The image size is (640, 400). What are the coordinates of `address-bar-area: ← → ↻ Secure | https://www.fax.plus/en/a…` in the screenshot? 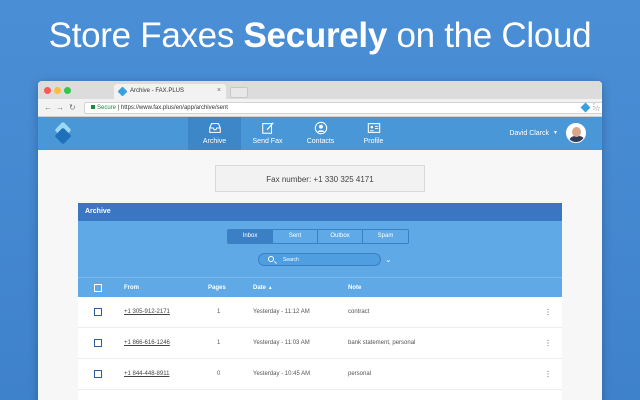 It's located at (320, 108).